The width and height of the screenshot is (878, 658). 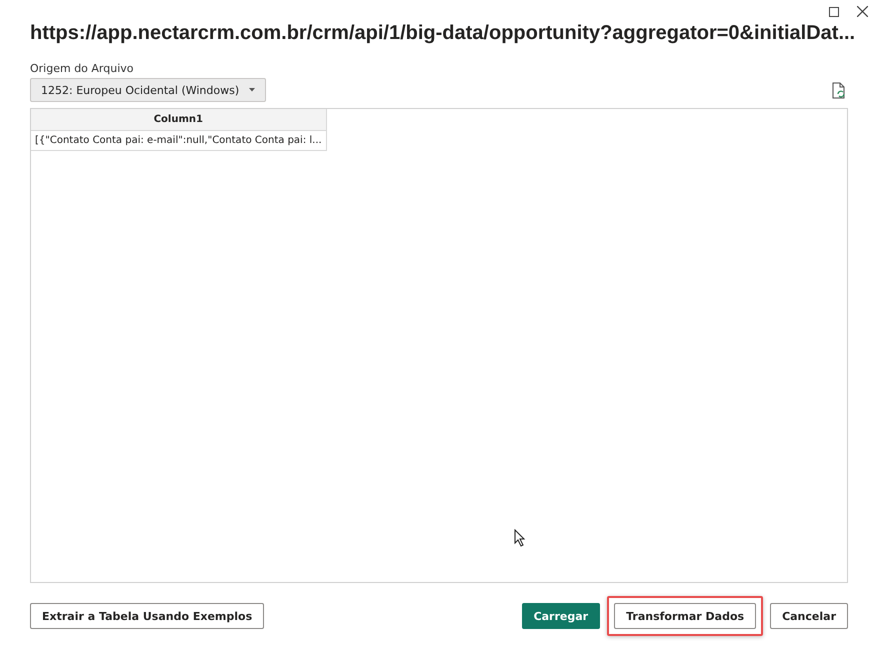 I want to click on refresh-file-icon, so click(x=839, y=90).